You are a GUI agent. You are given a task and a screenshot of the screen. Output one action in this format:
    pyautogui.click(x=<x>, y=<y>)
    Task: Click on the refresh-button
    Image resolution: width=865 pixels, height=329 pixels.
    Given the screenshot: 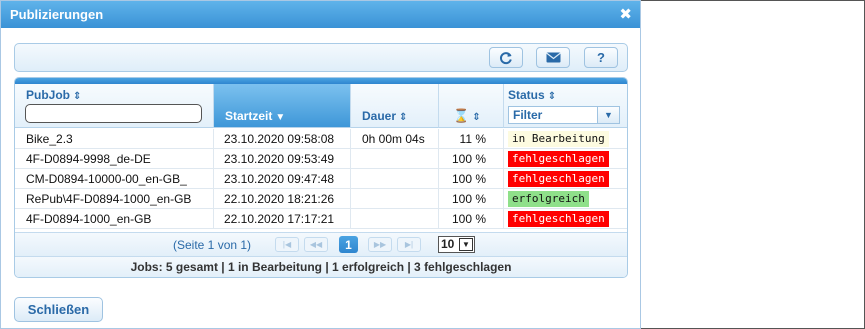 What is the action you would take?
    pyautogui.click(x=506, y=57)
    